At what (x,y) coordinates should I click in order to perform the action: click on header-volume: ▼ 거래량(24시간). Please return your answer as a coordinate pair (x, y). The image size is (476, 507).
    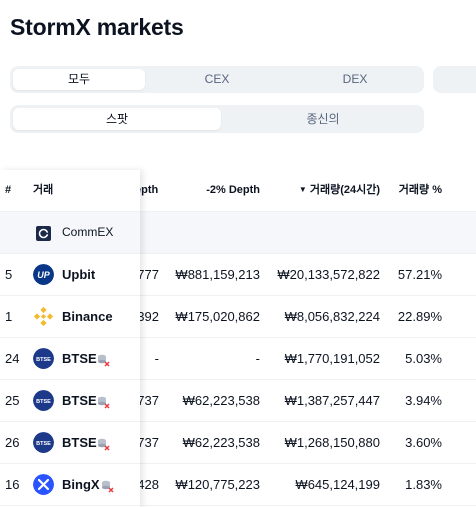
    Looking at the image, I should click on (325, 191).